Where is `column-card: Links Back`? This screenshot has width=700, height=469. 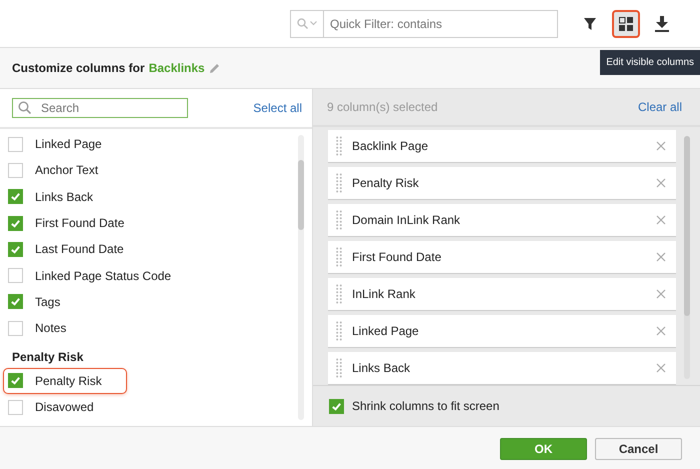
column-card: Links Back is located at coordinates (502, 368).